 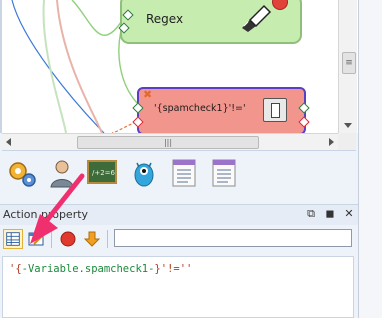 I want to click on error-x-icon: ✖, so click(x=148, y=94).